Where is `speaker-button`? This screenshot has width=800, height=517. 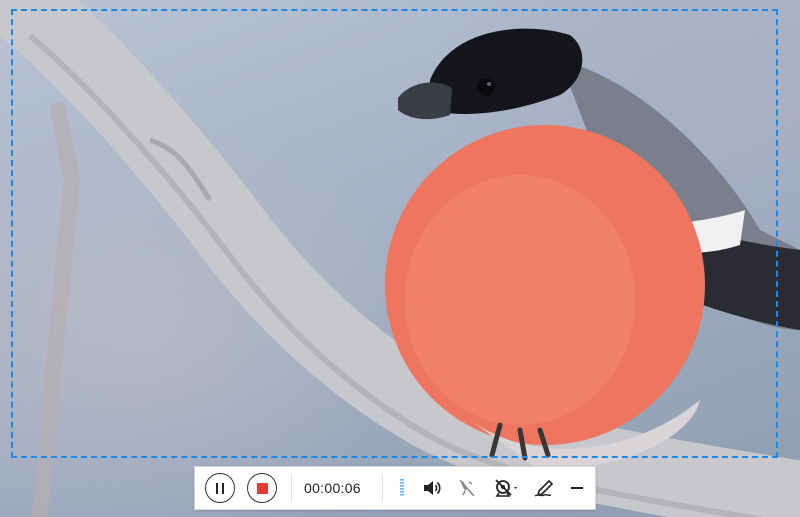
speaker-button is located at coordinates (432, 488).